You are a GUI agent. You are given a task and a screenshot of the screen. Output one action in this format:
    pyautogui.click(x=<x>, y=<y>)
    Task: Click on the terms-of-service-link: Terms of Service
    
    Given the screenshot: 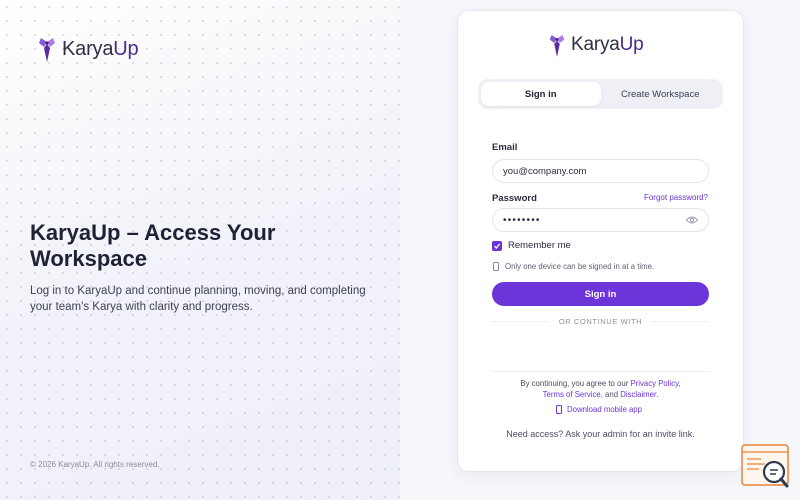 What is the action you would take?
    pyautogui.click(x=572, y=394)
    